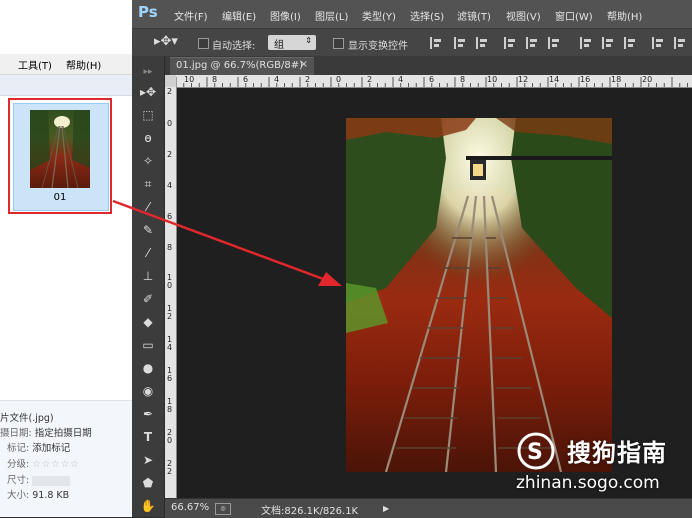 This screenshot has width=692, height=518. I want to click on brush-tool-icon: ⁄, so click(148, 253).